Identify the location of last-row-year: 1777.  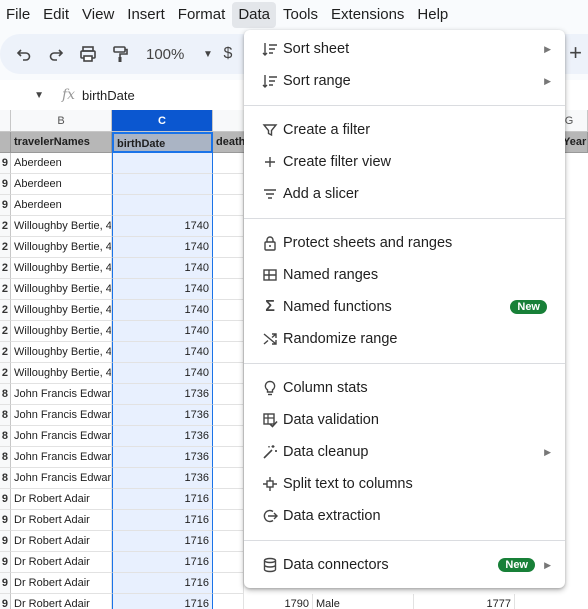
(464, 601).